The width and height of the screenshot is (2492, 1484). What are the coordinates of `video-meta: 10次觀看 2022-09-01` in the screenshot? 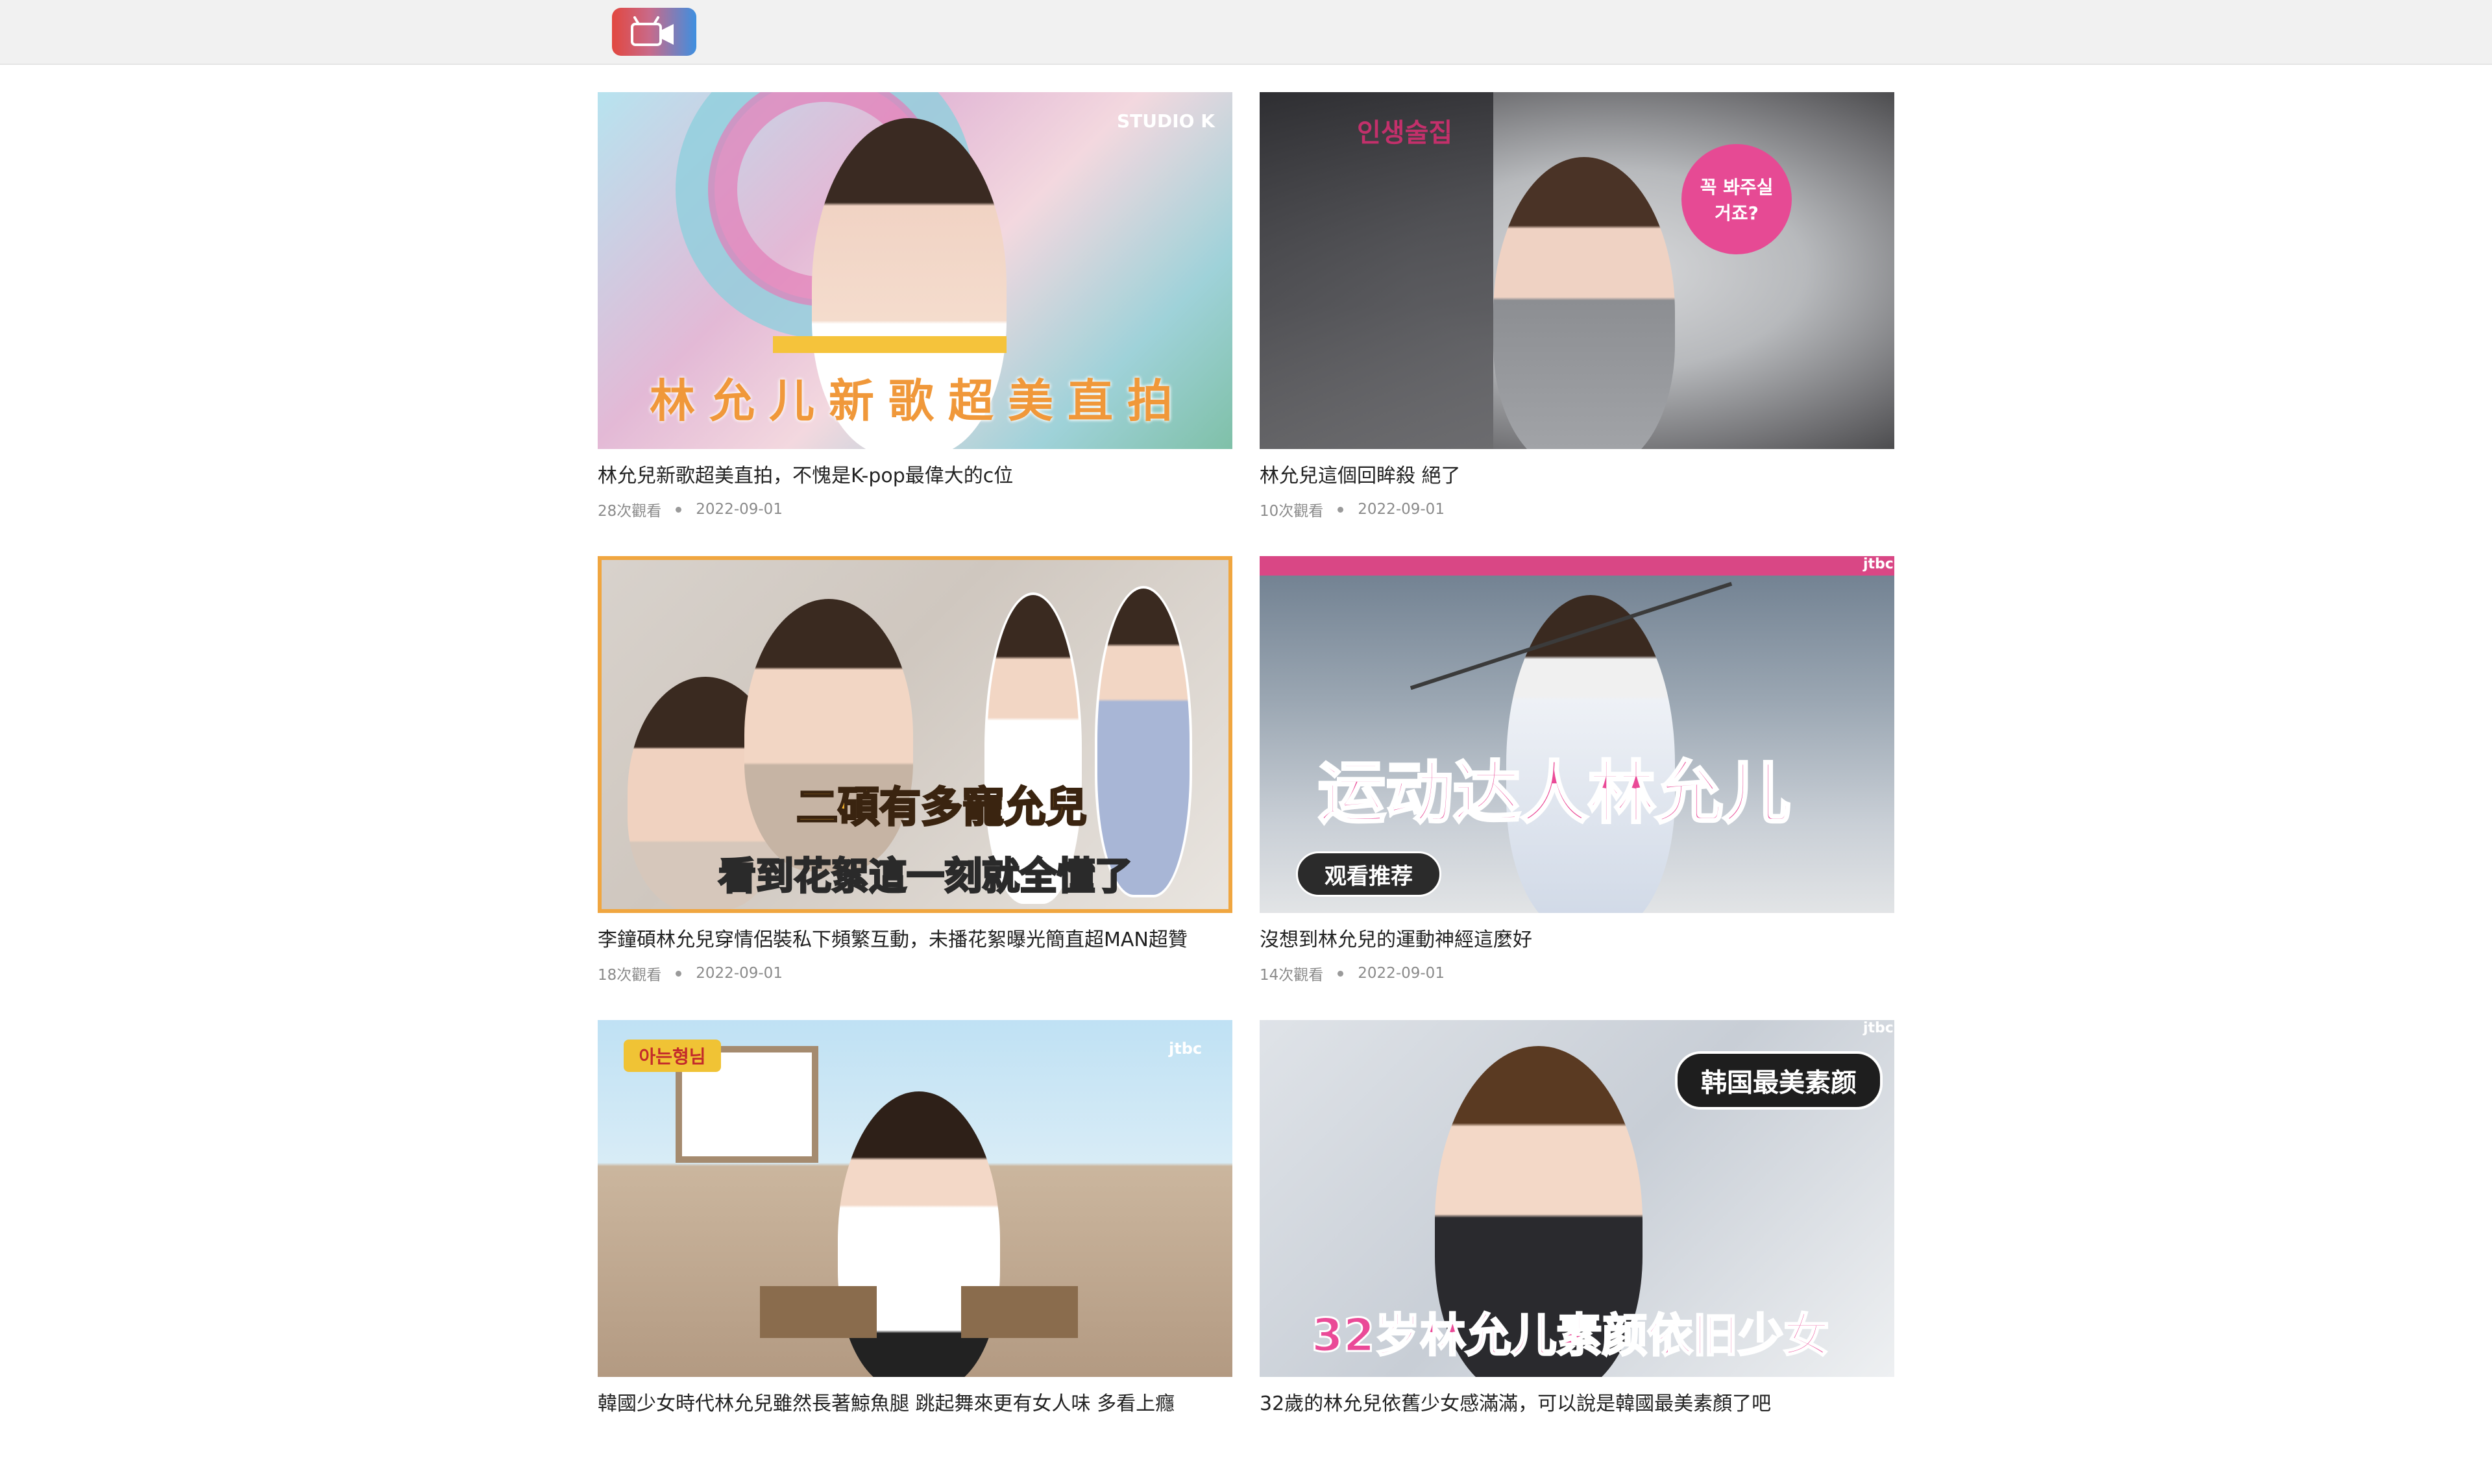 It's located at (1577, 509).